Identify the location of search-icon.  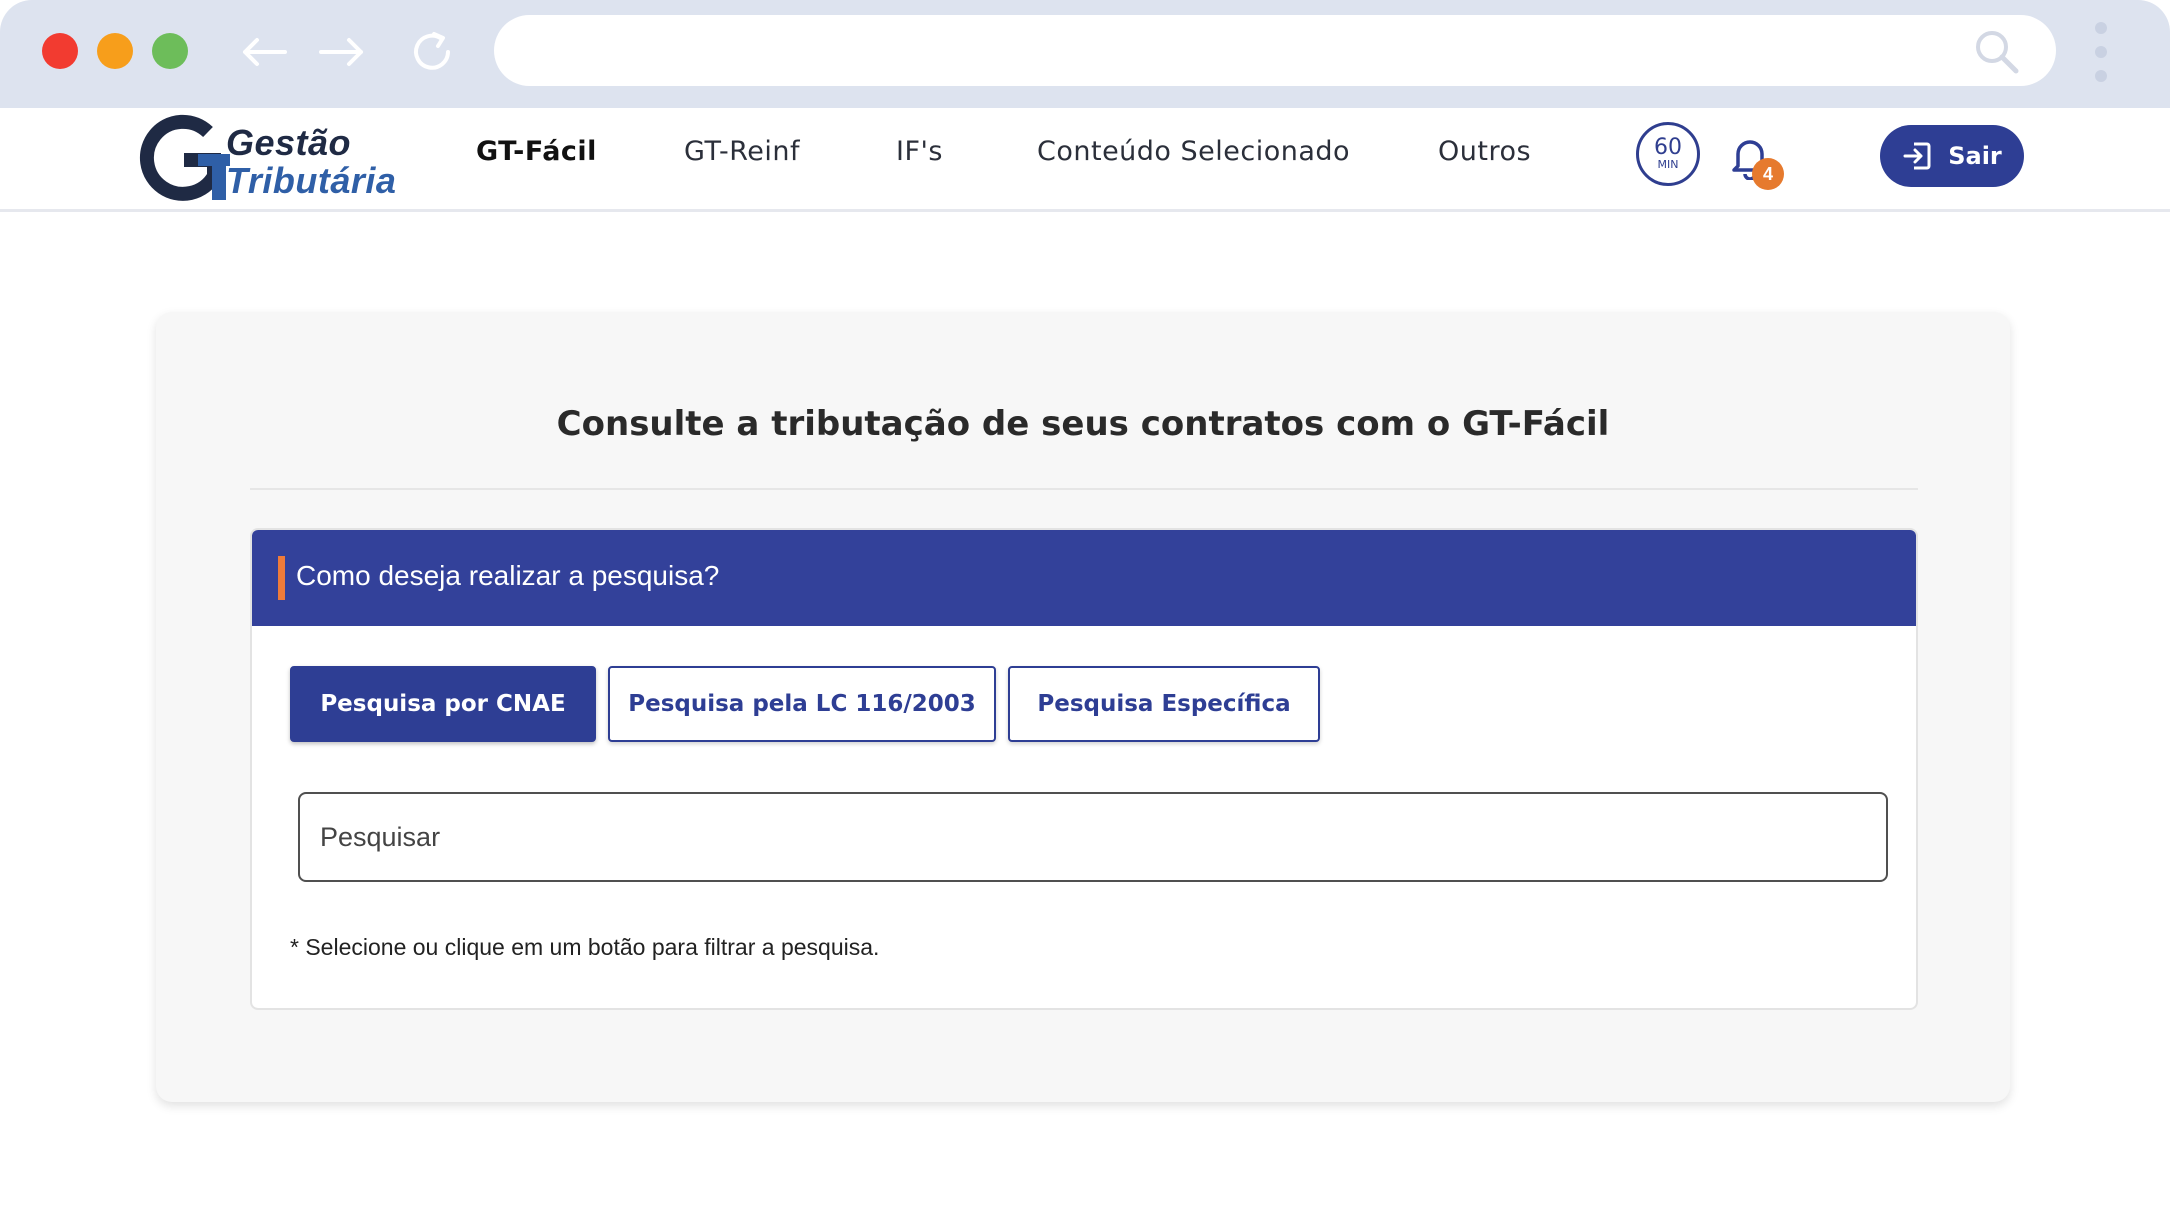
(1996, 51).